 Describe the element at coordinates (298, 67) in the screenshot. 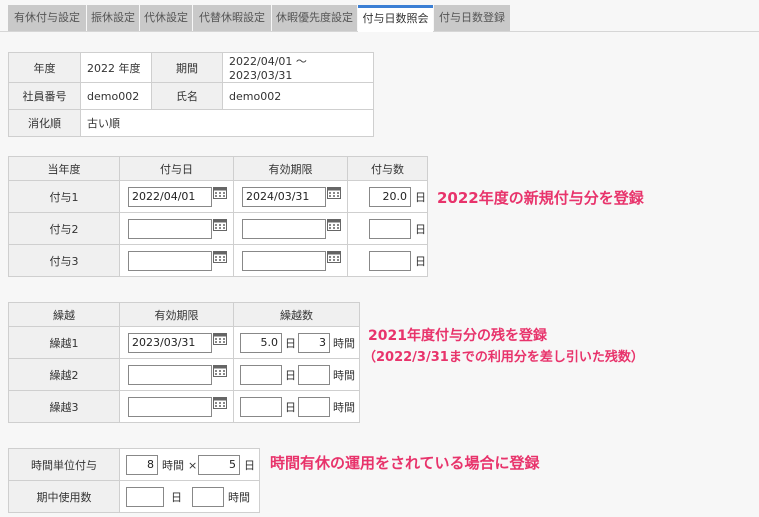

I see `period-value: 2022/04/01 ～ 2023/03/31` at that location.